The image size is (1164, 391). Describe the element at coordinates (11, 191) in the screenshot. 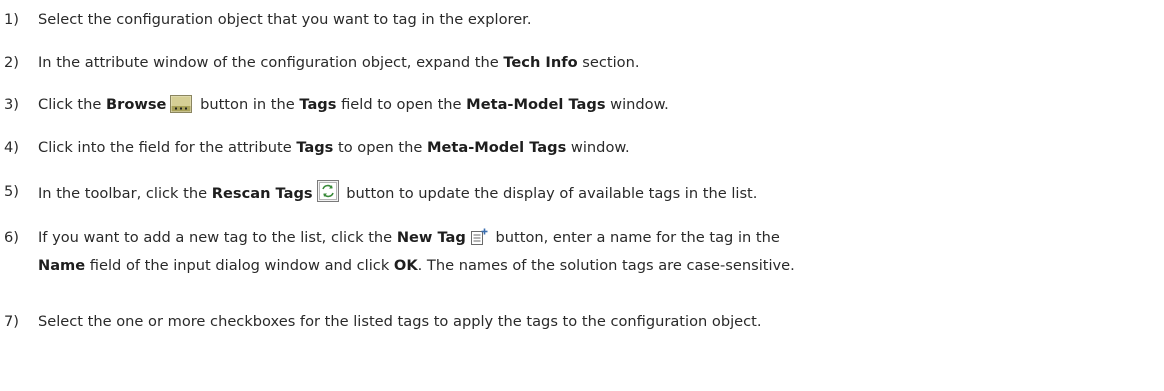

I see `step-number: 5)` at that location.